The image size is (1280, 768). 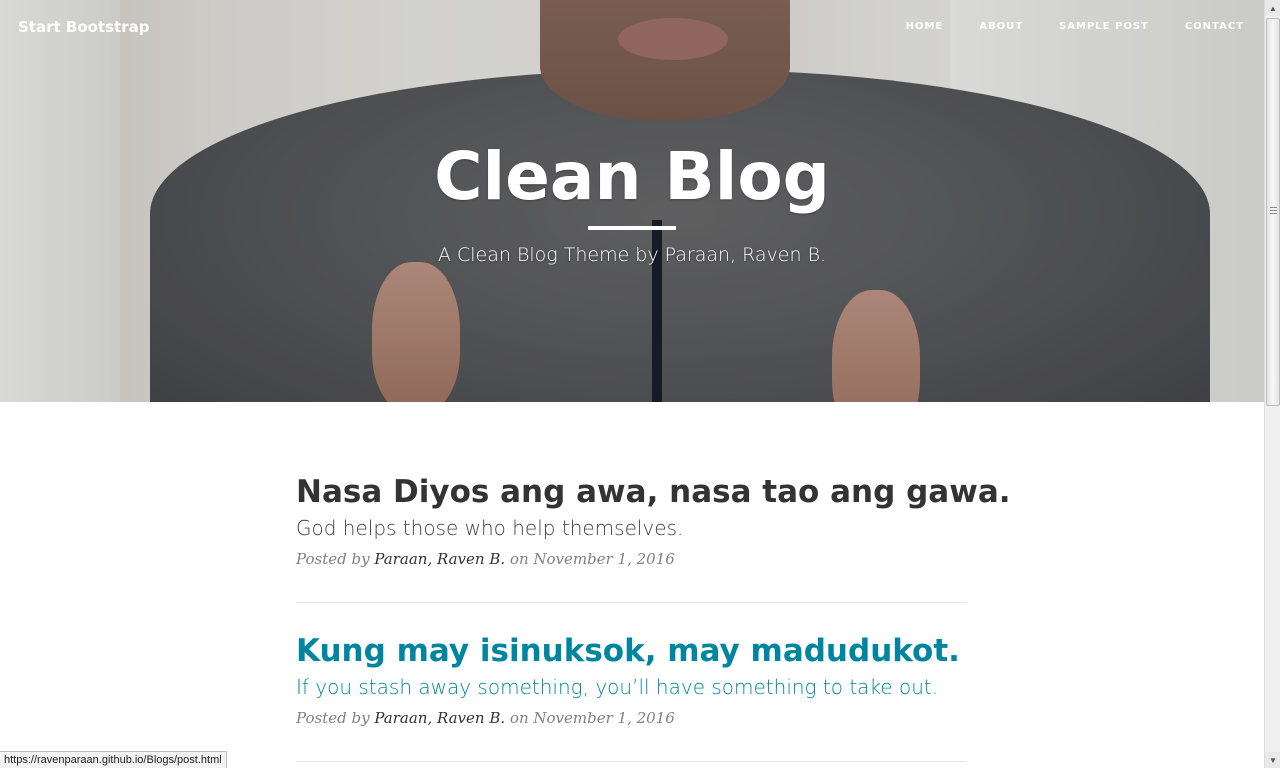 I want to click on scrollbar-thumb, so click(x=1273, y=212).